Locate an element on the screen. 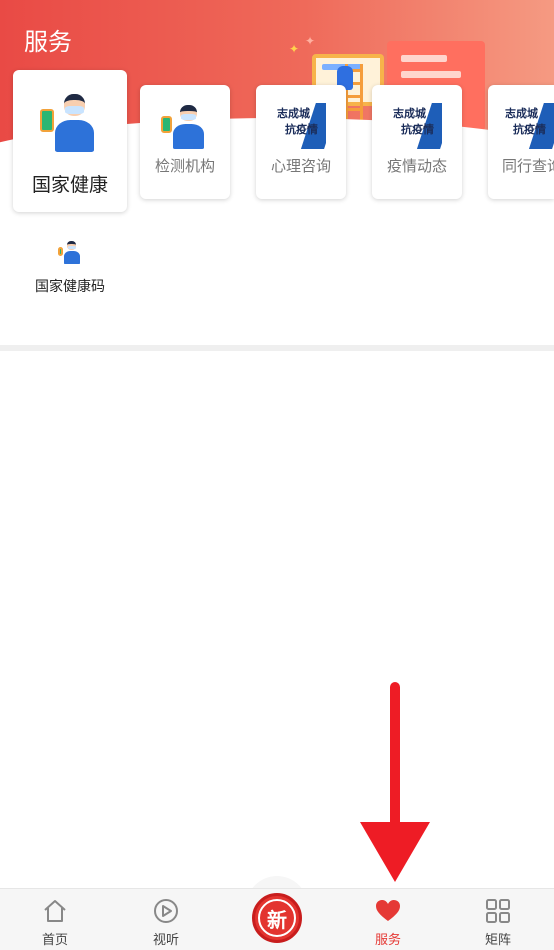 Image resolution: width=554 pixels, height=950 pixels. service-card-psych-consult: 志成城 抗疫情 心理咨询 is located at coordinates (301, 142).